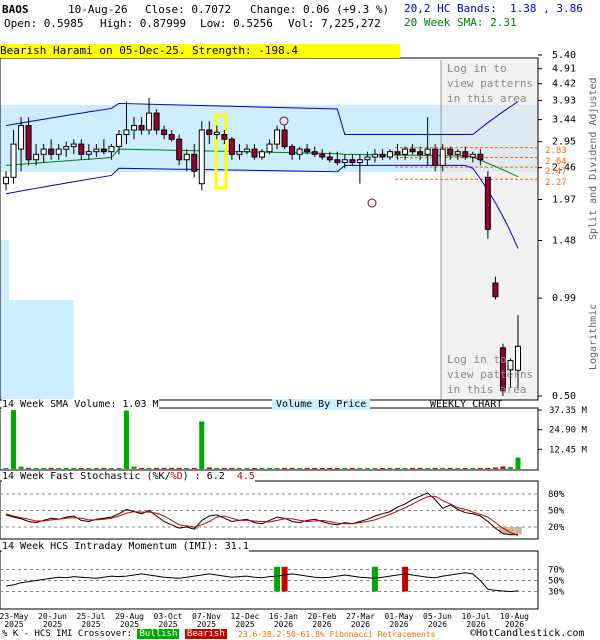 The width and height of the screenshot is (600, 640). What do you see at coordinates (556, 495) in the screenshot?
I see `stoch-tick-label: 80%` at bounding box center [556, 495].